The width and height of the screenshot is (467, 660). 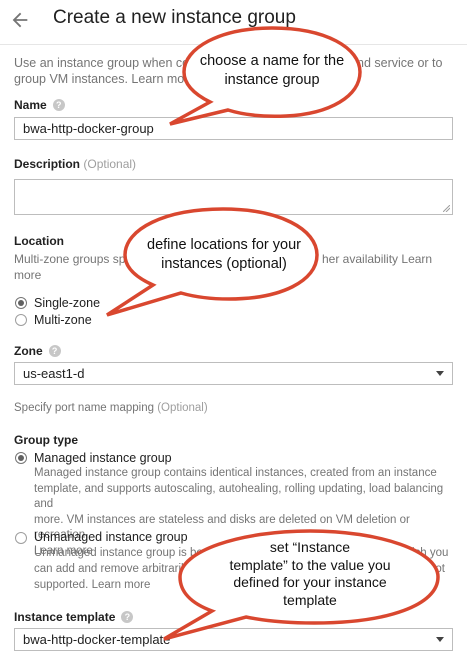 I want to click on description-optional: (Optional), so click(x=110, y=164).